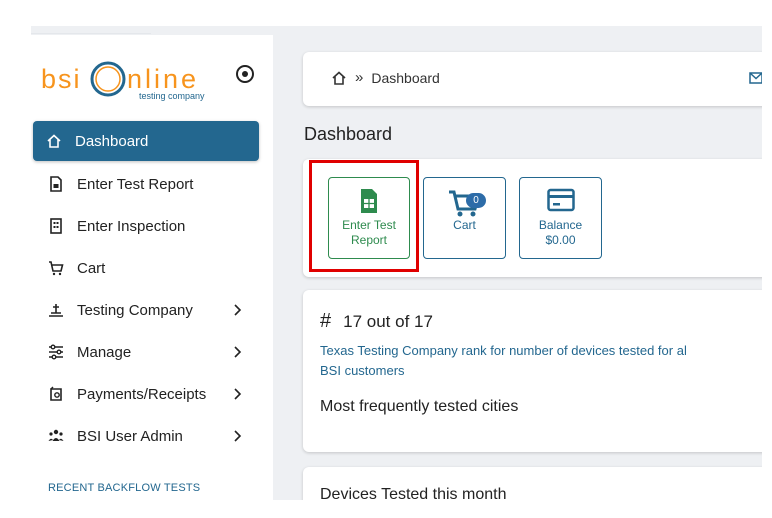  Describe the element at coordinates (464, 225) in the screenshot. I see `tile-label: Cart` at that location.